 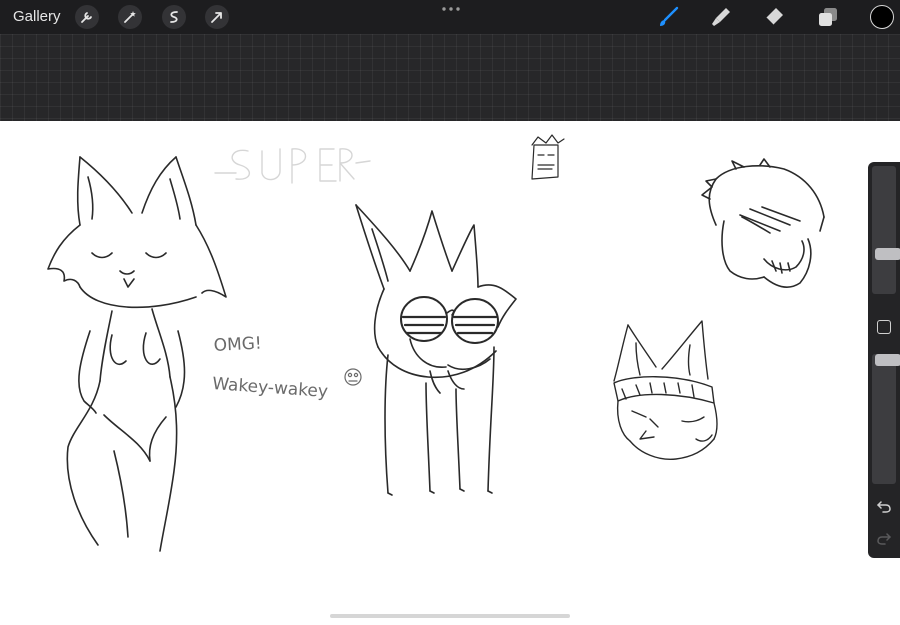 What do you see at coordinates (87, 17) in the screenshot?
I see `wrench-icon` at bounding box center [87, 17].